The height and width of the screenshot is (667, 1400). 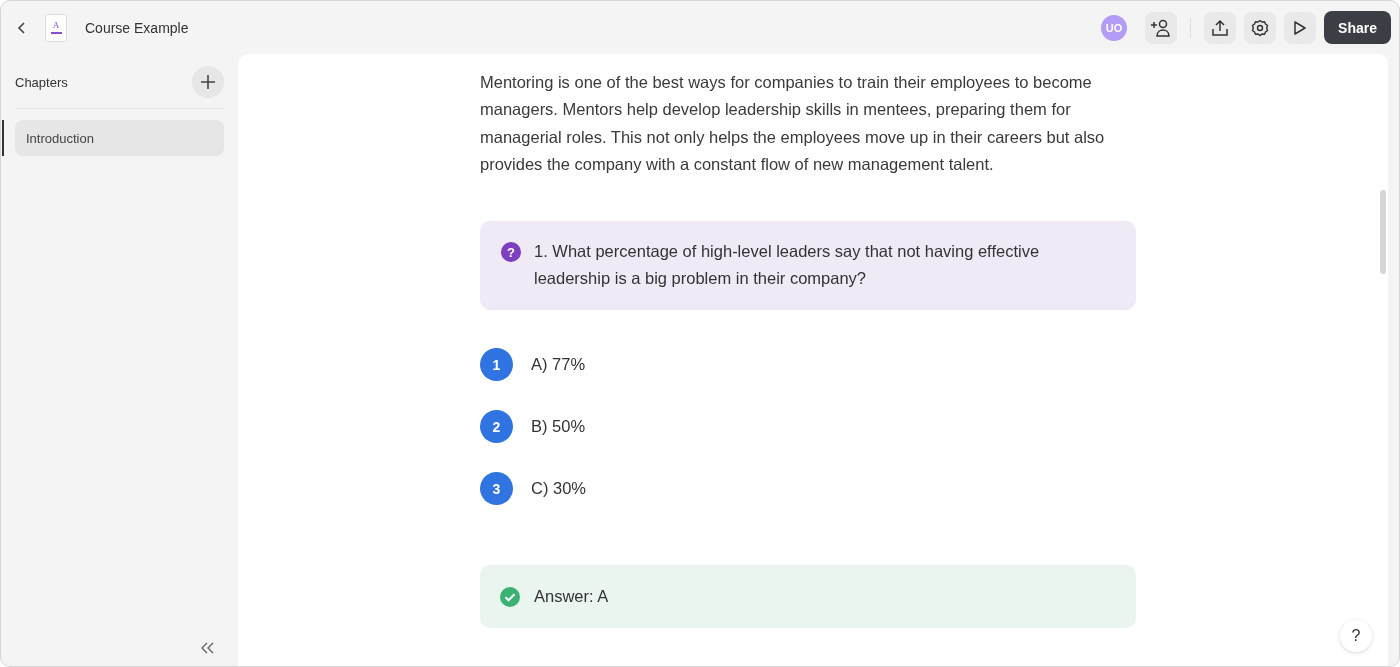 I want to click on document-icon: A, so click(x=56, y=27).